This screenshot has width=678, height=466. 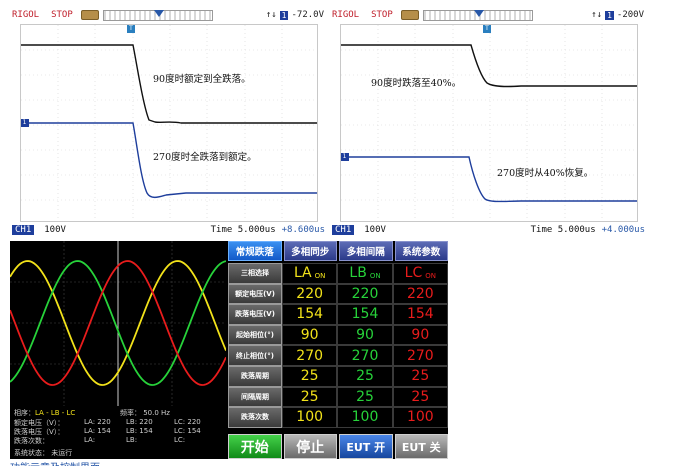 I want to click on end-phase-la-field: 270, so click(x=310, y=355).